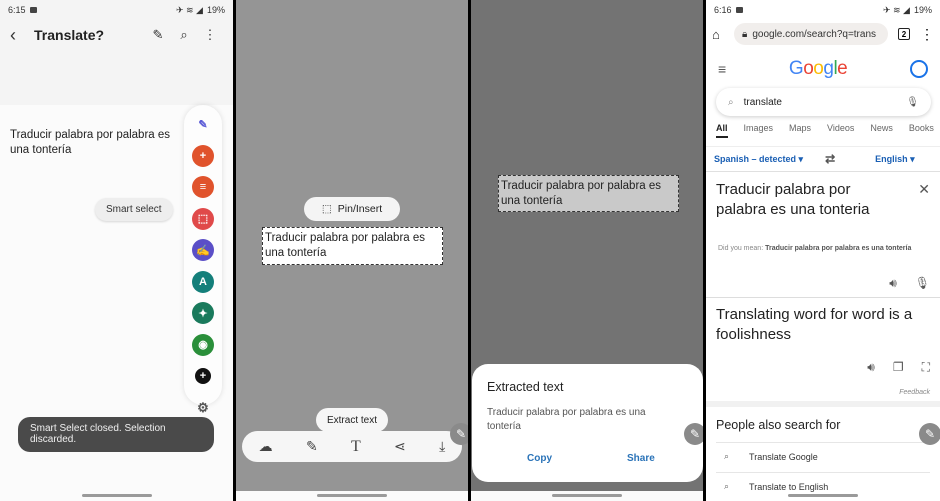 Image resolution: width=940 pixels, height=501 pixels. I want to click on target-language-select: English ▾, so click(895, 159).